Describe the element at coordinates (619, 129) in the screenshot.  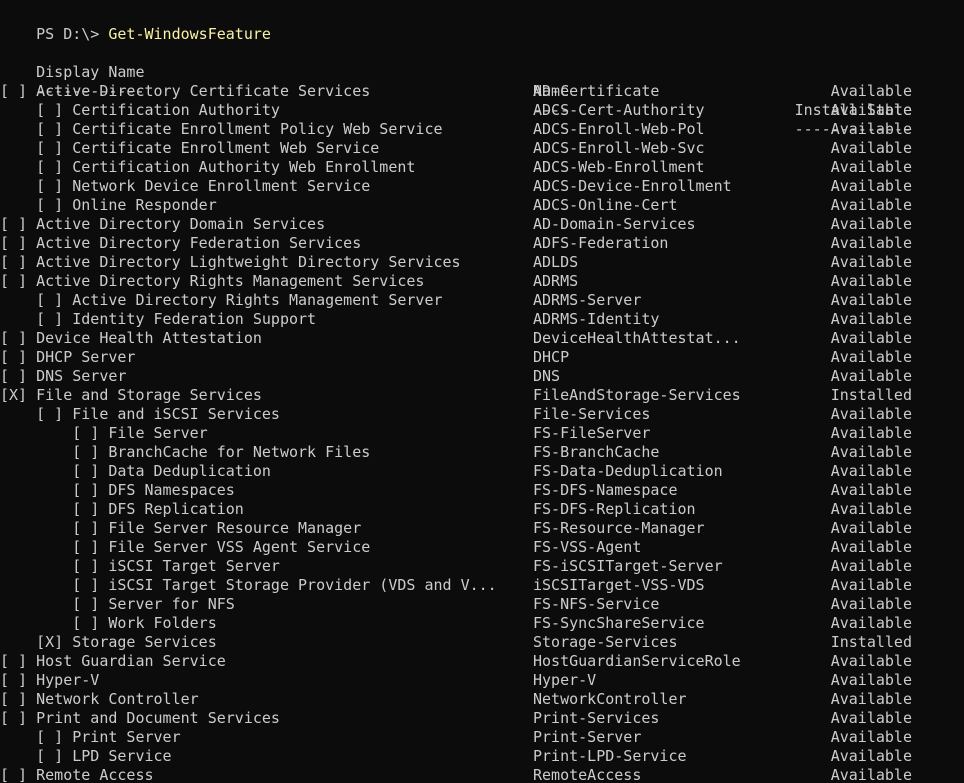
I see `feature-name: ADCS-Enroll-Web-Pol` at that location.